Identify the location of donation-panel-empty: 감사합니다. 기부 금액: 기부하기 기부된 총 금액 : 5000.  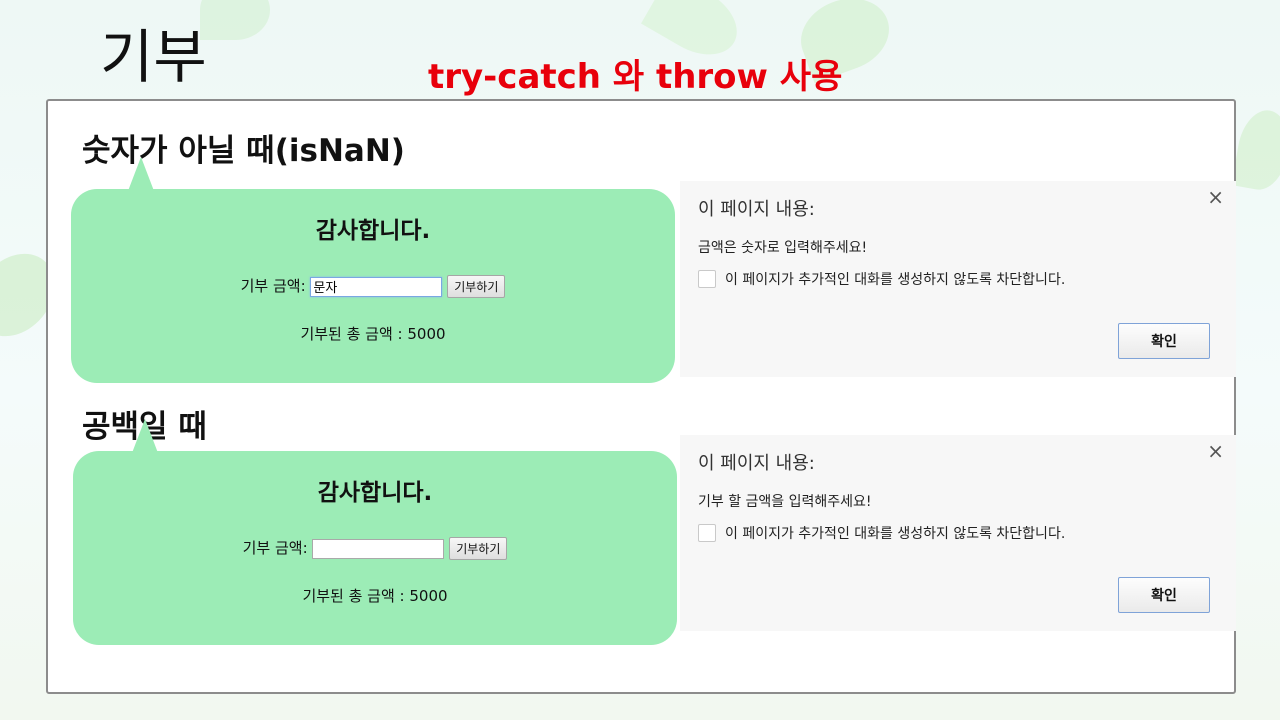
(375, 548).